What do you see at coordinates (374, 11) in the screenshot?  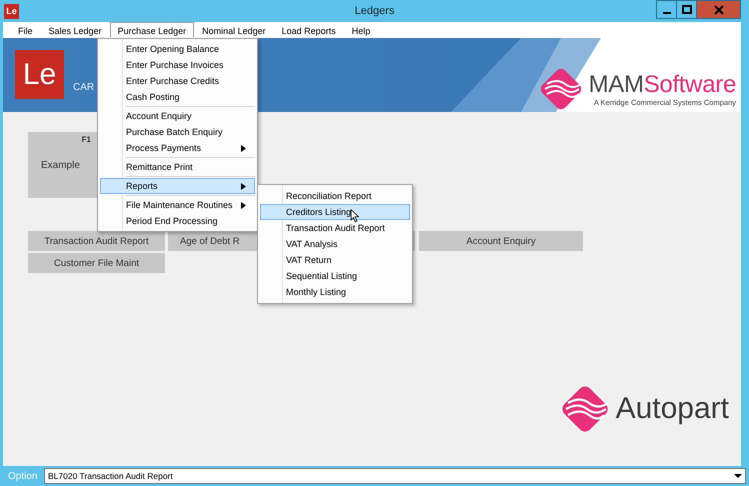 I see `window-title: Ledgers` at bounding box center [374, 11].